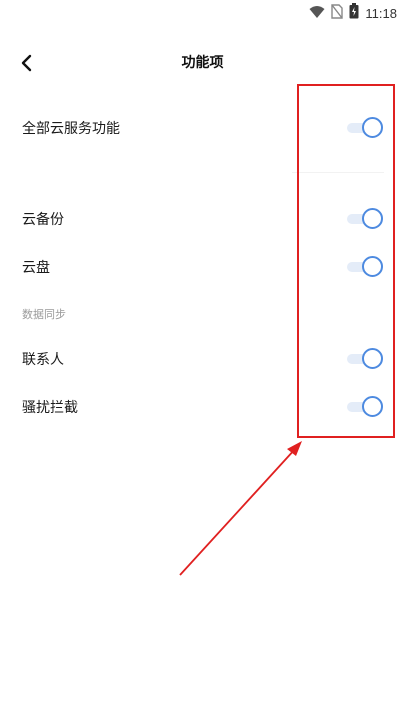  Describe the element at coordinates (43, 220) in the screenshot. I see `setting-label: 云备份` at that location.